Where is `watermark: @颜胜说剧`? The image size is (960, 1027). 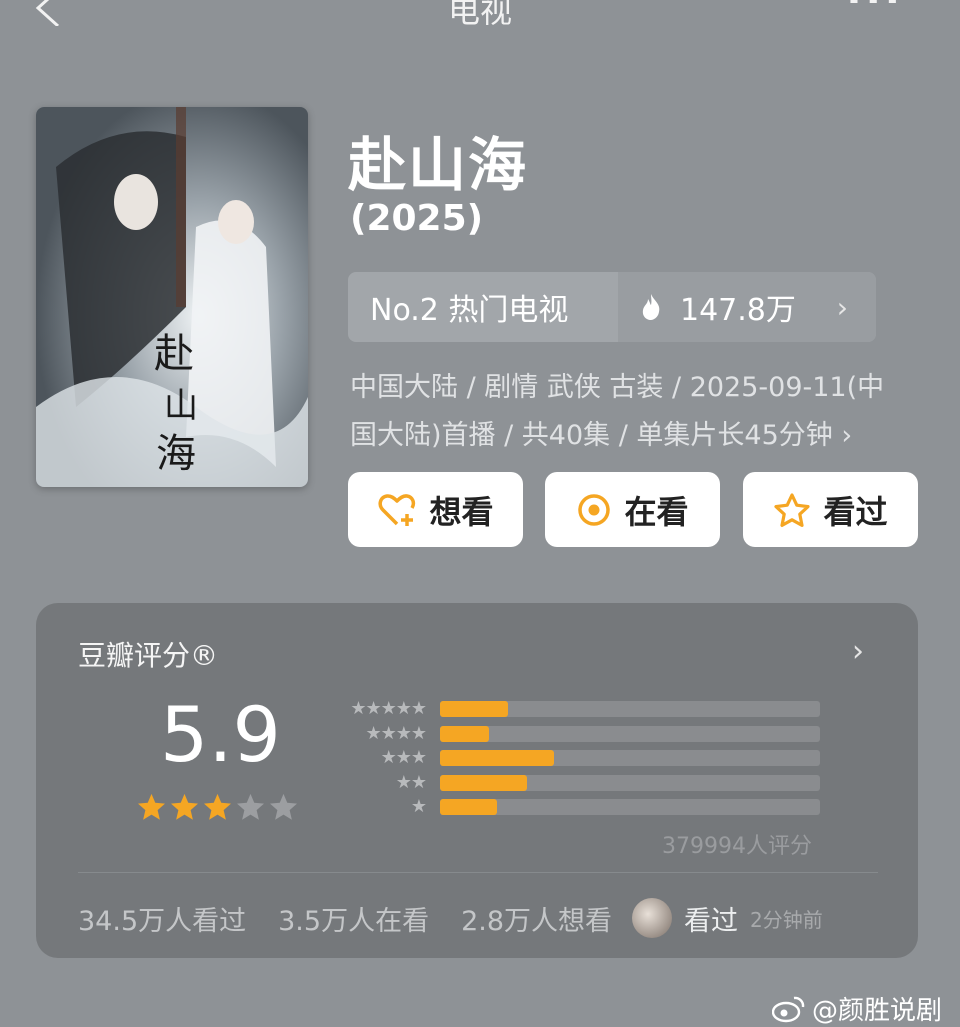 watermark: @颜胜说剧 is located at coordinates (856, 1008).